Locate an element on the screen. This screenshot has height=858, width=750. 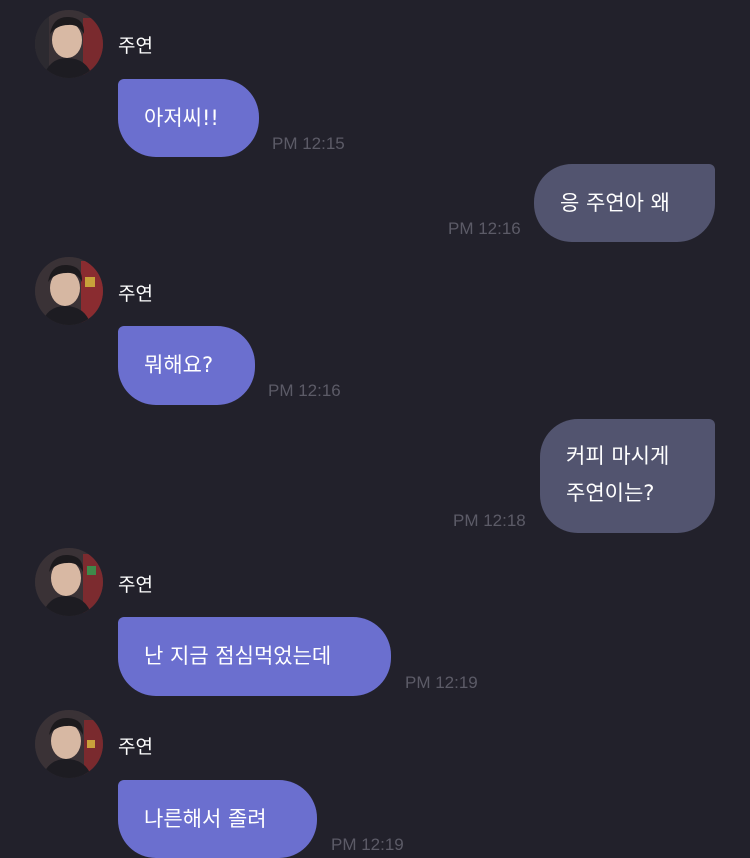
message-text: 난 지금 점심먹었는데 is located at coordinates (238, 656).